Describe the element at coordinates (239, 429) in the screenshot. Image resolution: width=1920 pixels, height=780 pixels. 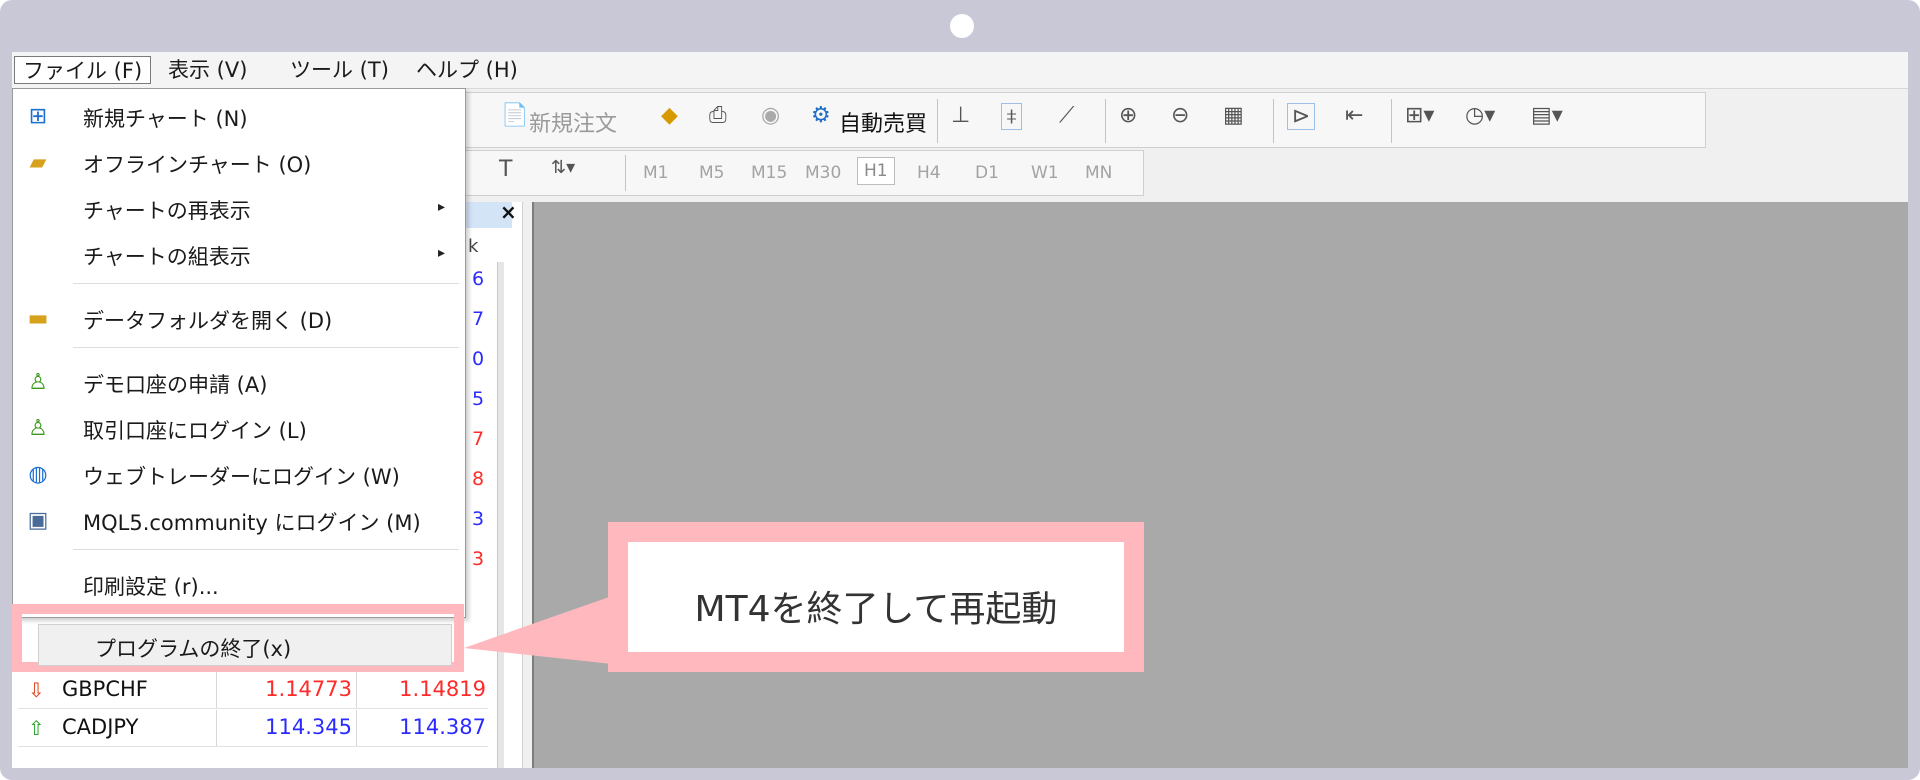
I see `menu-item-login-account: ♙ 取引口座にログイン (L)` at that location.